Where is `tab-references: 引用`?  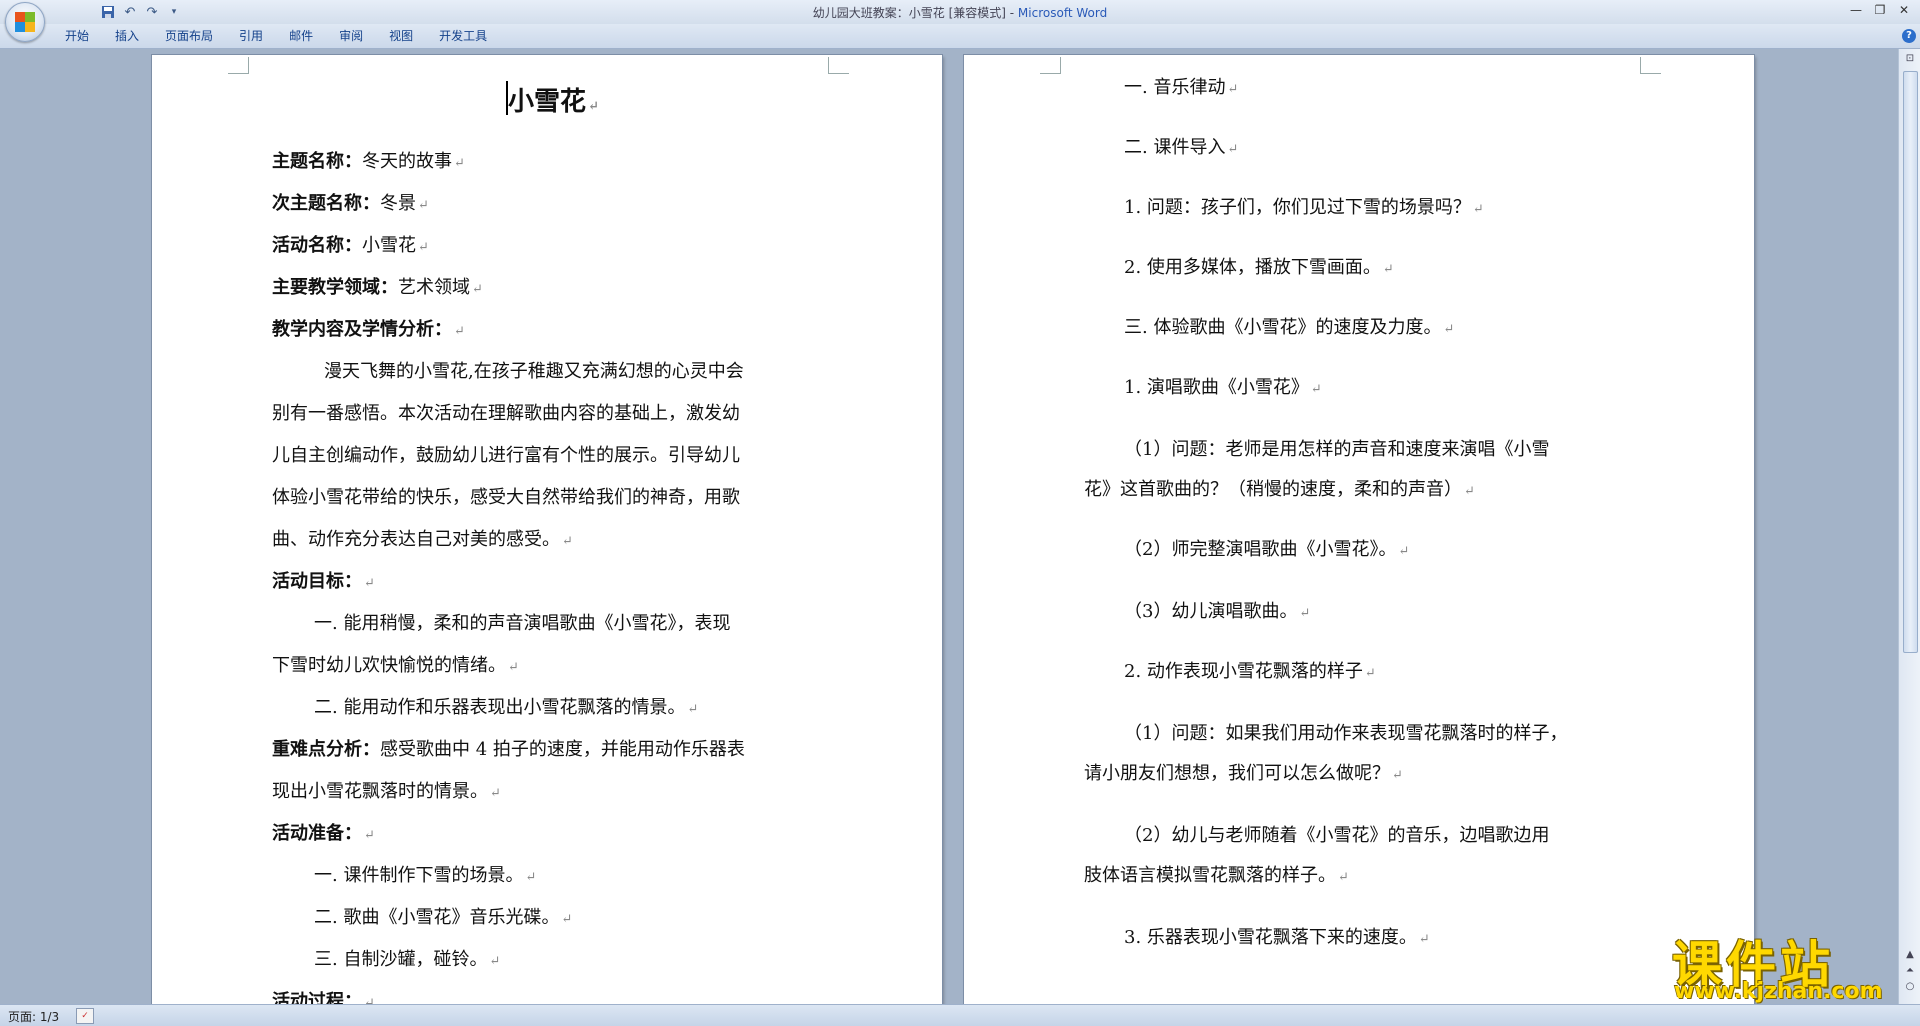 tab-references: 引用 is located at coordinates (251, 36).